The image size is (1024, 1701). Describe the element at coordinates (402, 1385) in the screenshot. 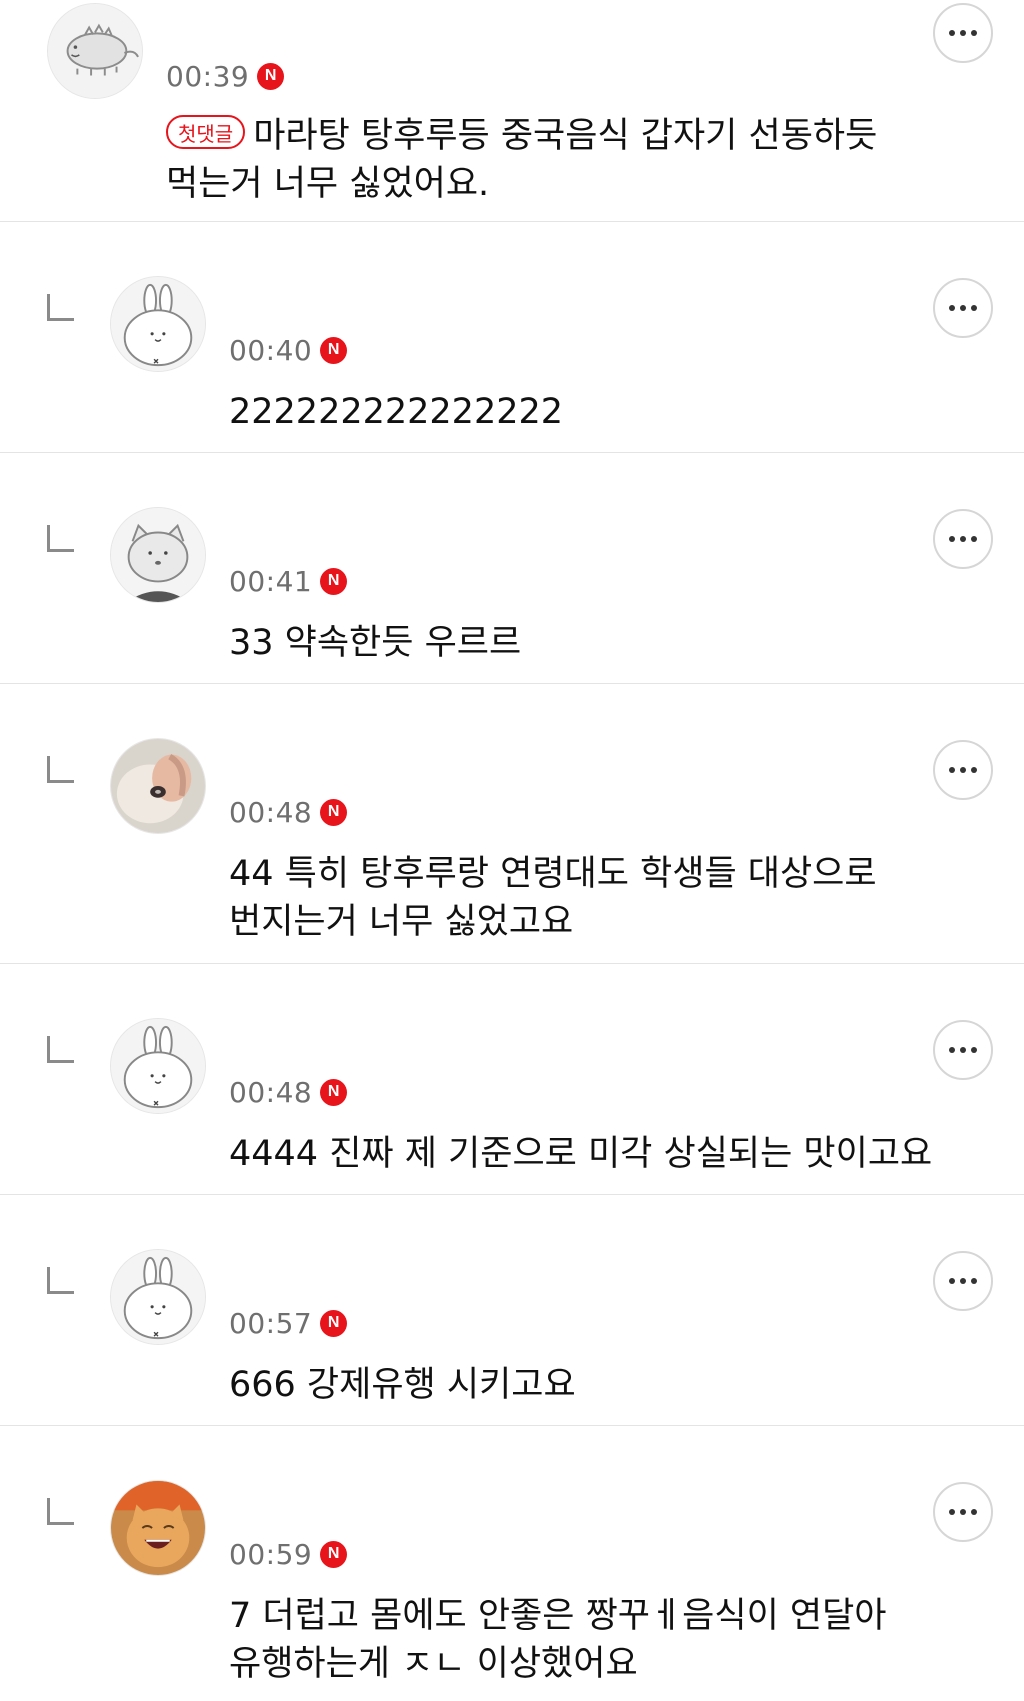

I see `comment-text: 666 강제유행 시키고요` at that location.